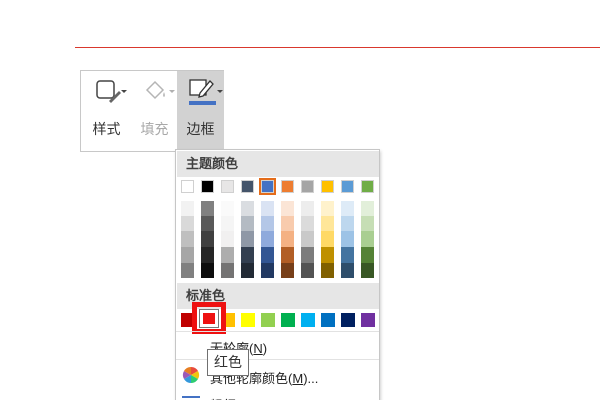  What do you see at coordinates (277, 331) in the screenshot?
I see `divider` at bounding box center [277, 331].